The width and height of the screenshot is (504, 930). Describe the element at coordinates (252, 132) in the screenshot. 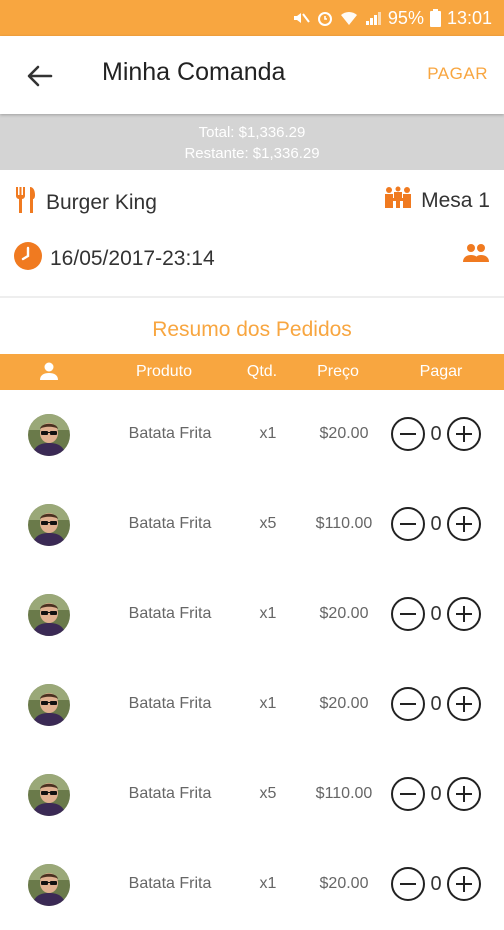

I see `total-amount: Total: $1,336.29` at that location.